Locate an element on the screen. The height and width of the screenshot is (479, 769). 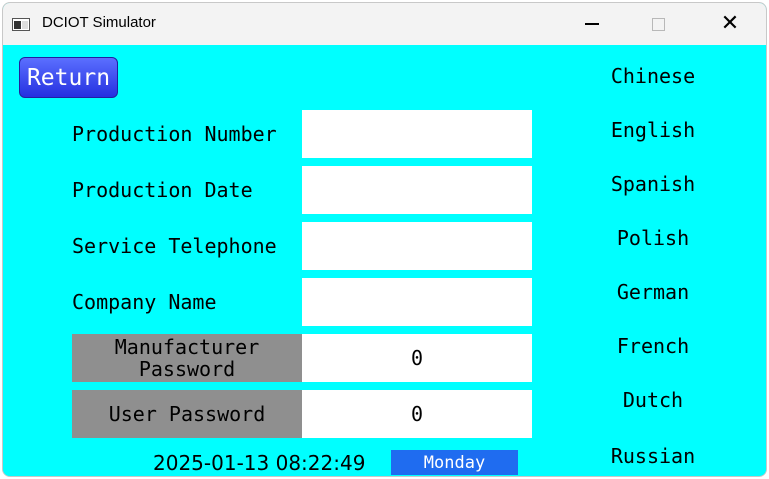
service-telephone-field is located at coordinates (417, 246).